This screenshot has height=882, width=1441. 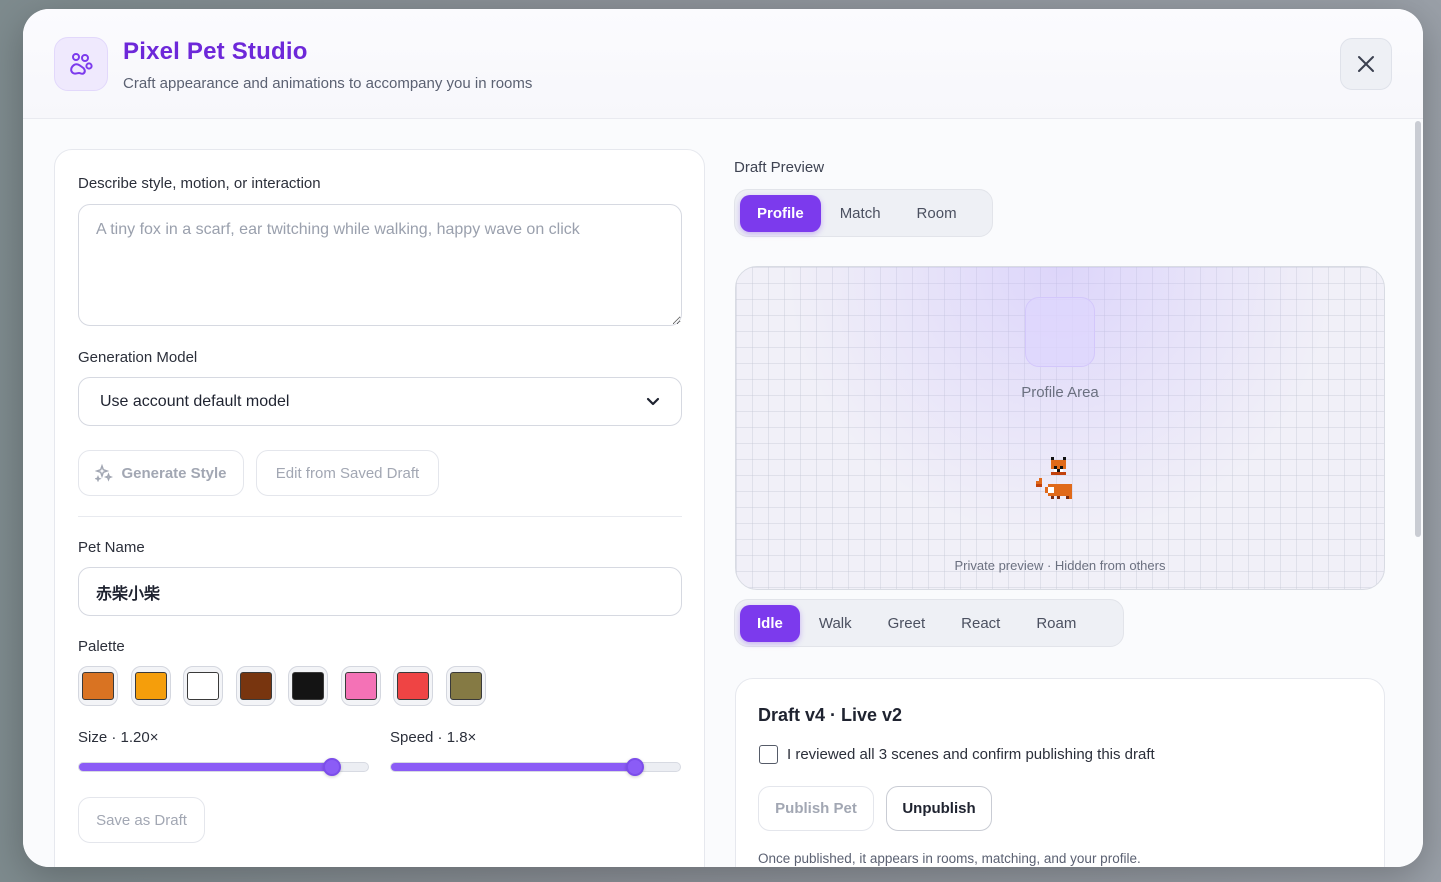 What do you see at coordinates (380, 591) in the screenshot?
I see `pet-name-input: 赤柴小柴` at bounding box center [380, 591].